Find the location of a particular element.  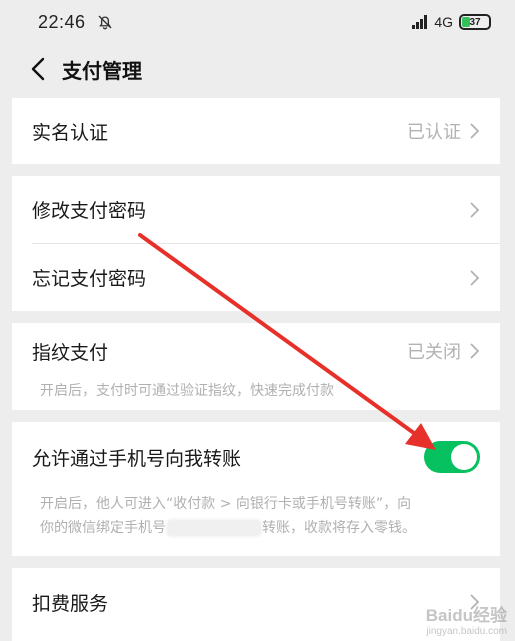

baidu-watermark: Baidu经验 jingyan.baidu.com is located at coordinates (466, 619).